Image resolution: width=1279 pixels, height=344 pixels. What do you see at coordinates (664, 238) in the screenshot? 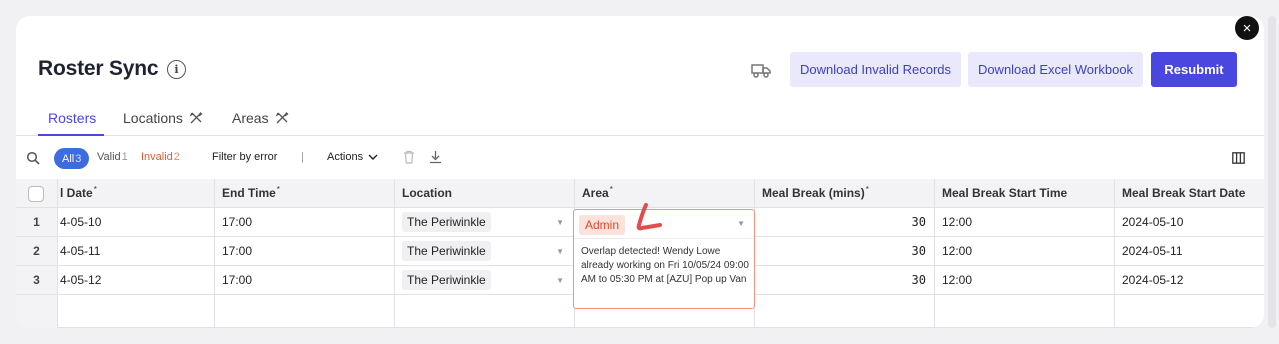
I see `divider` at bounding box center [664, 238].